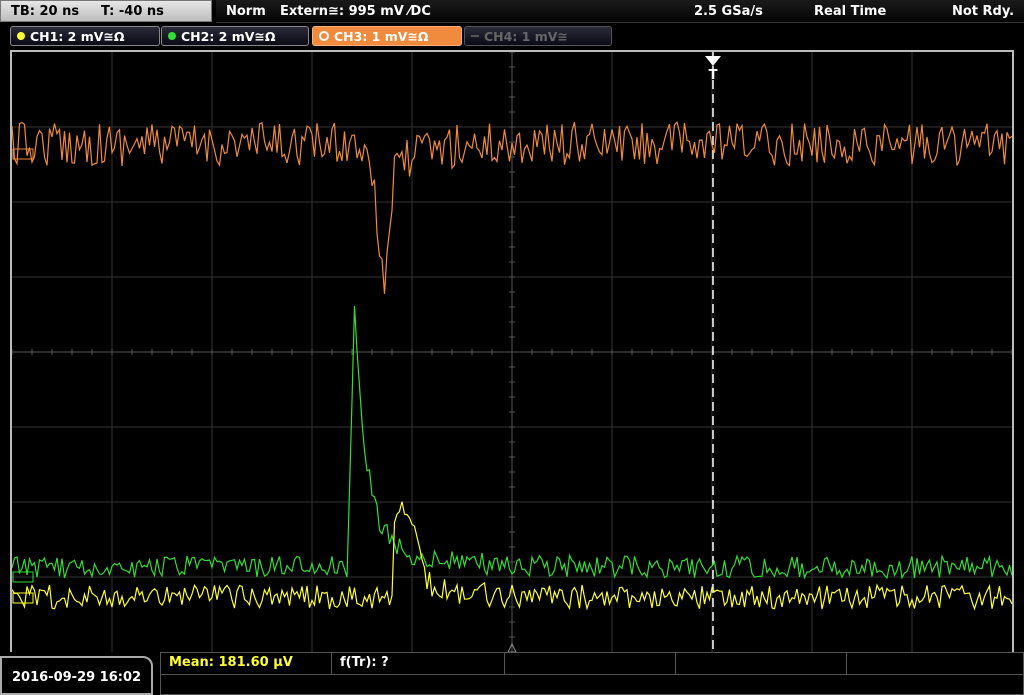  I want to click on trigger-arrow-icon, so click(713, 61).